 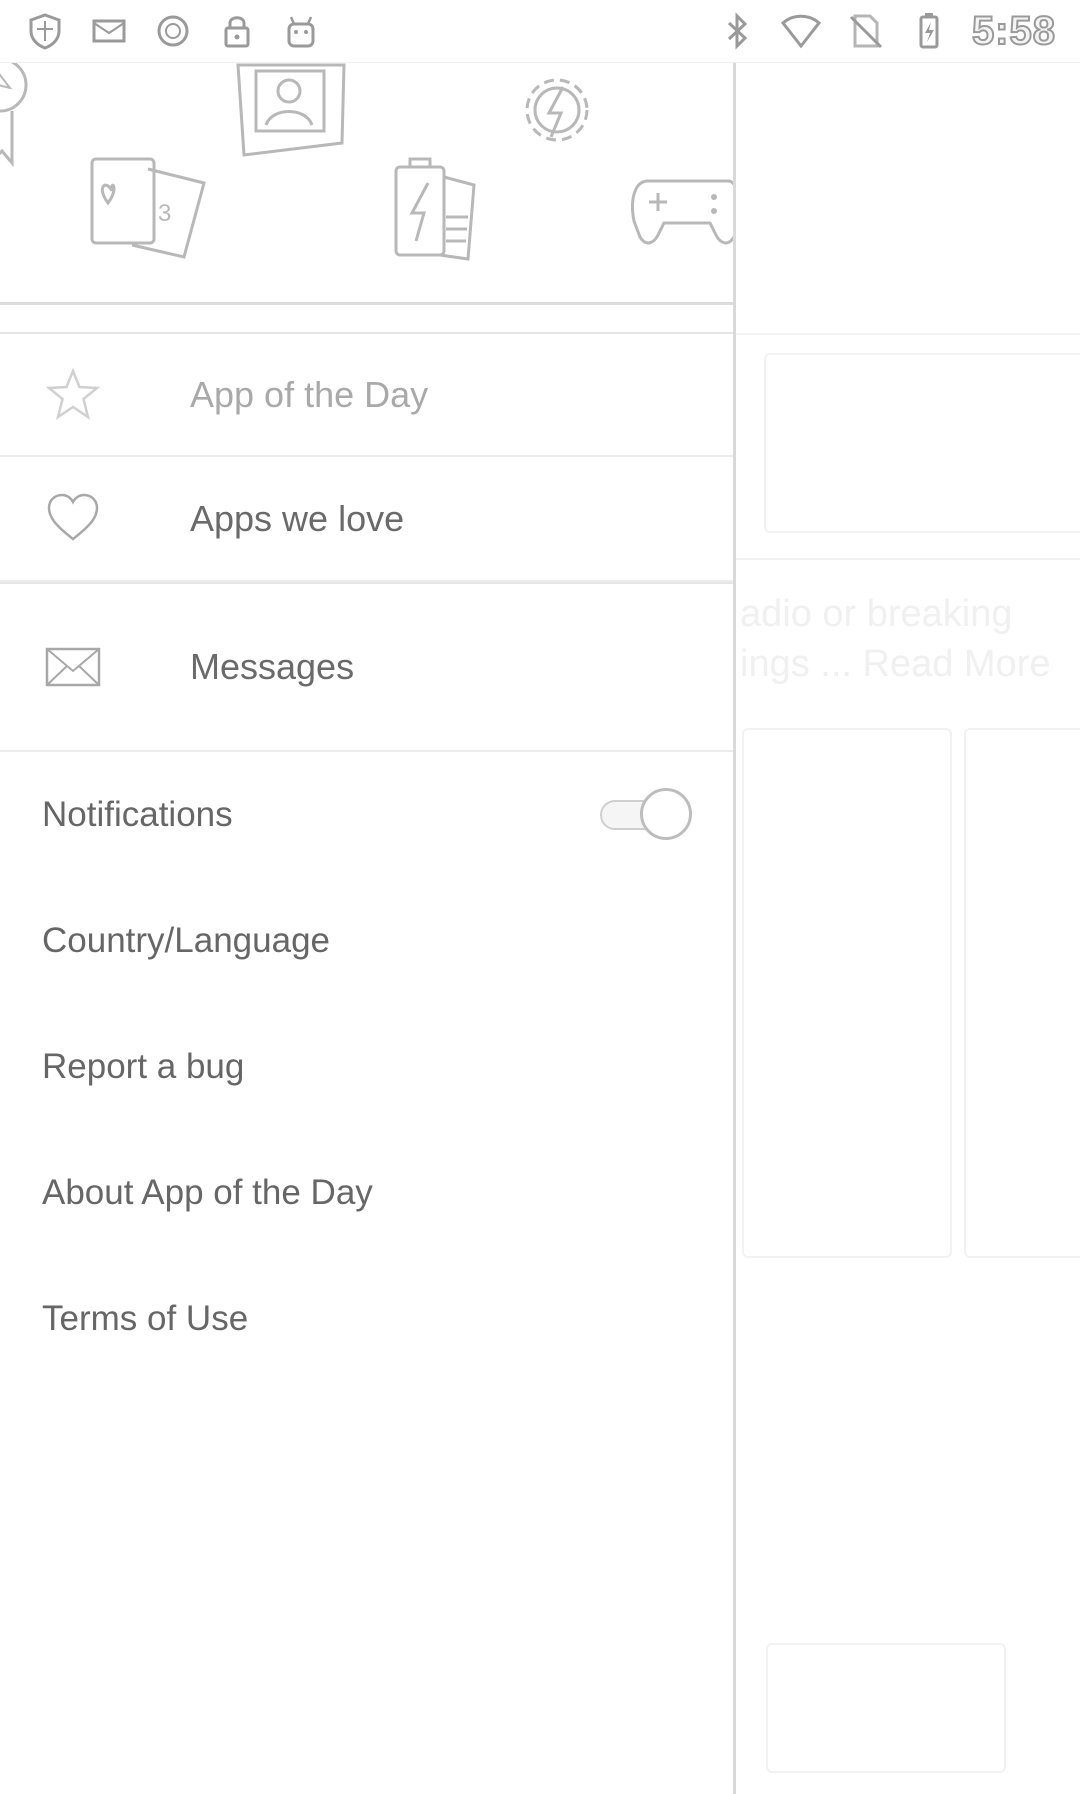 What do you see at coordinates (540, 31) in the screenshot?
I see `status-bar: 5:58` at bounding box center [540, 31].